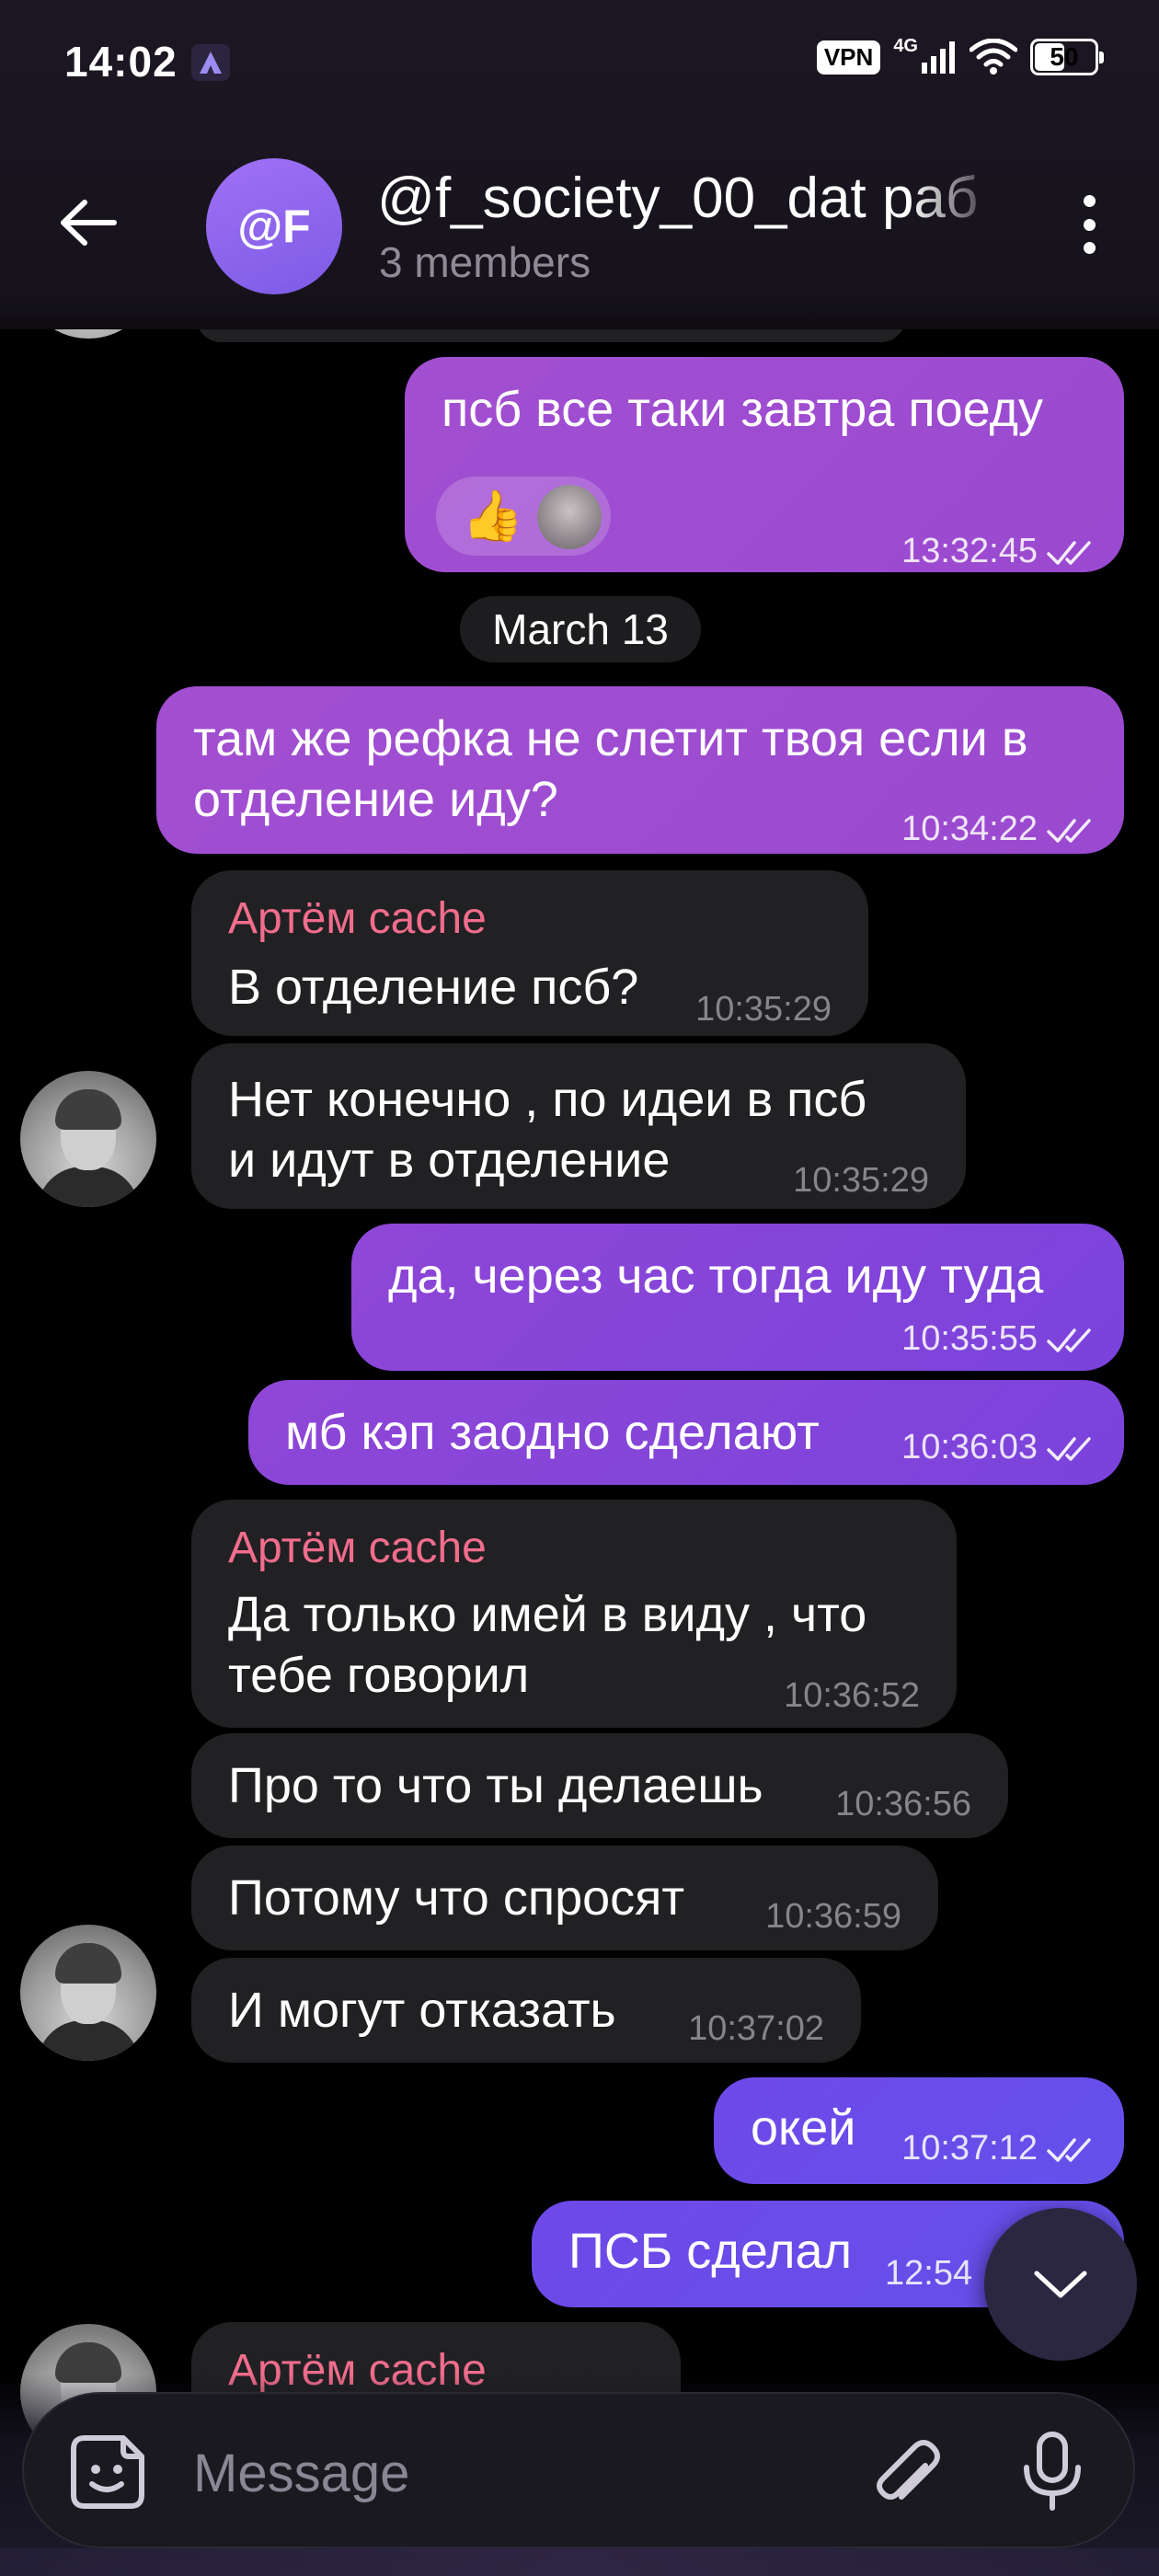 This screenshot has height=2576, width=1159. I want to click on wifi-icon, so click(993, 57).